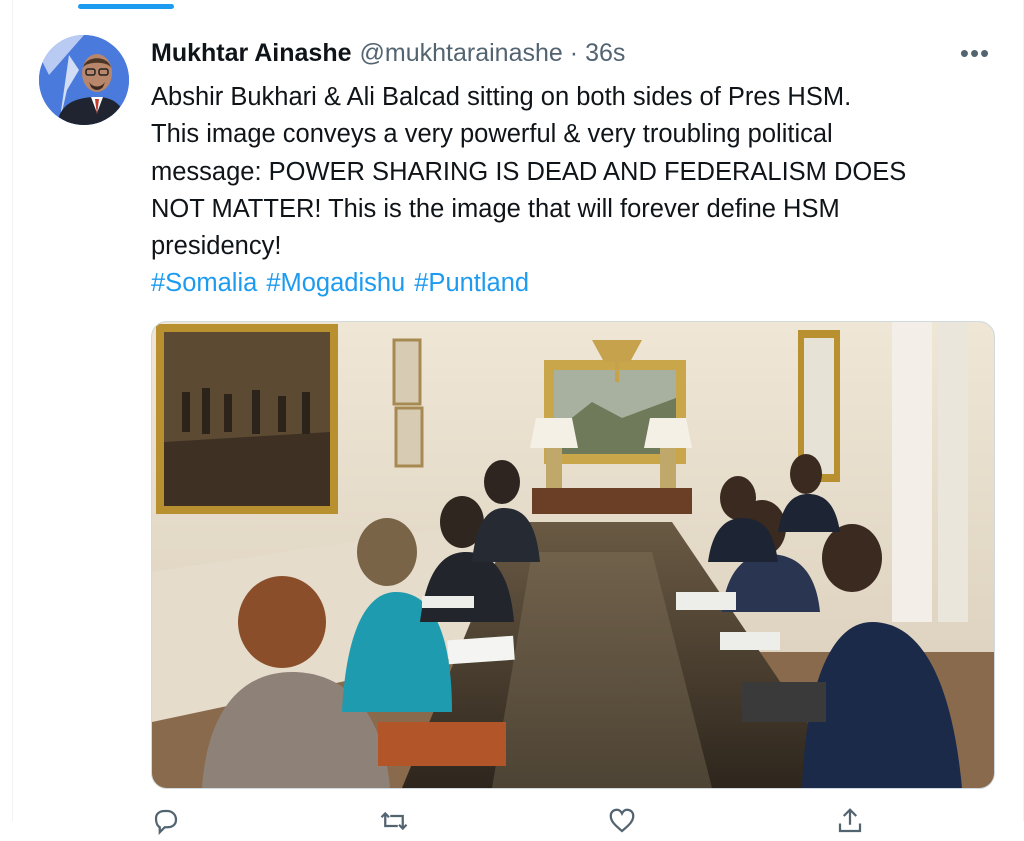 This screenshot has width=1024, height=841. What do you see at coordinates (571, 283) in the screenshot?
I see `hashtag-list: #Somalia #Mogadishu #Puntland` at bounding box center [571, 283].